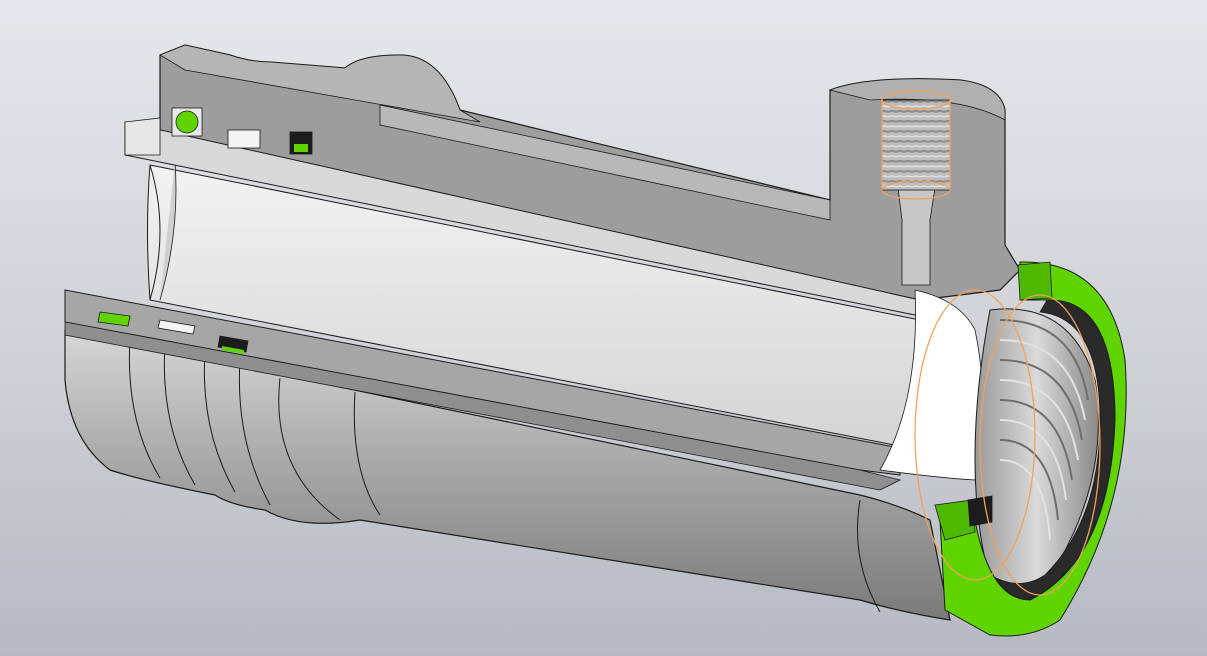 The image size is (1207, 656). What do you see at coordinates (187, 122) in the screenshot?
I see `o-ring-green` at bounding box center [187, 122].